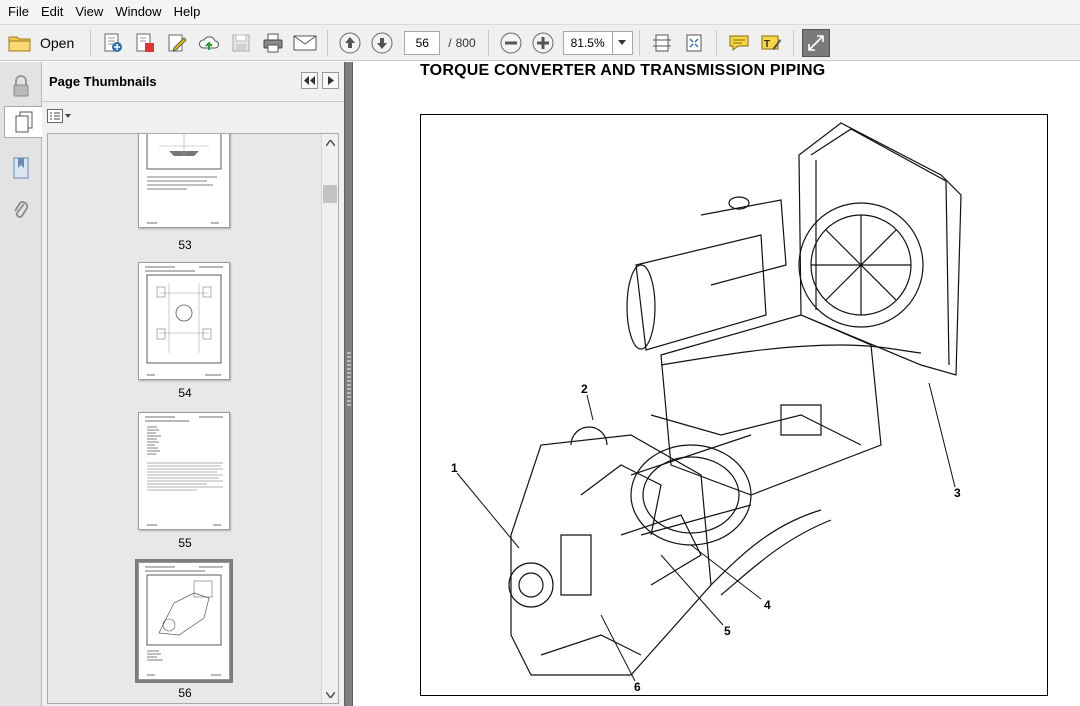 The image size is (1080, 706). What do you see at coordinates (185, 393) in the screenshot?
I see `thumbnail-label: 54` at bounding box center [185, 393].